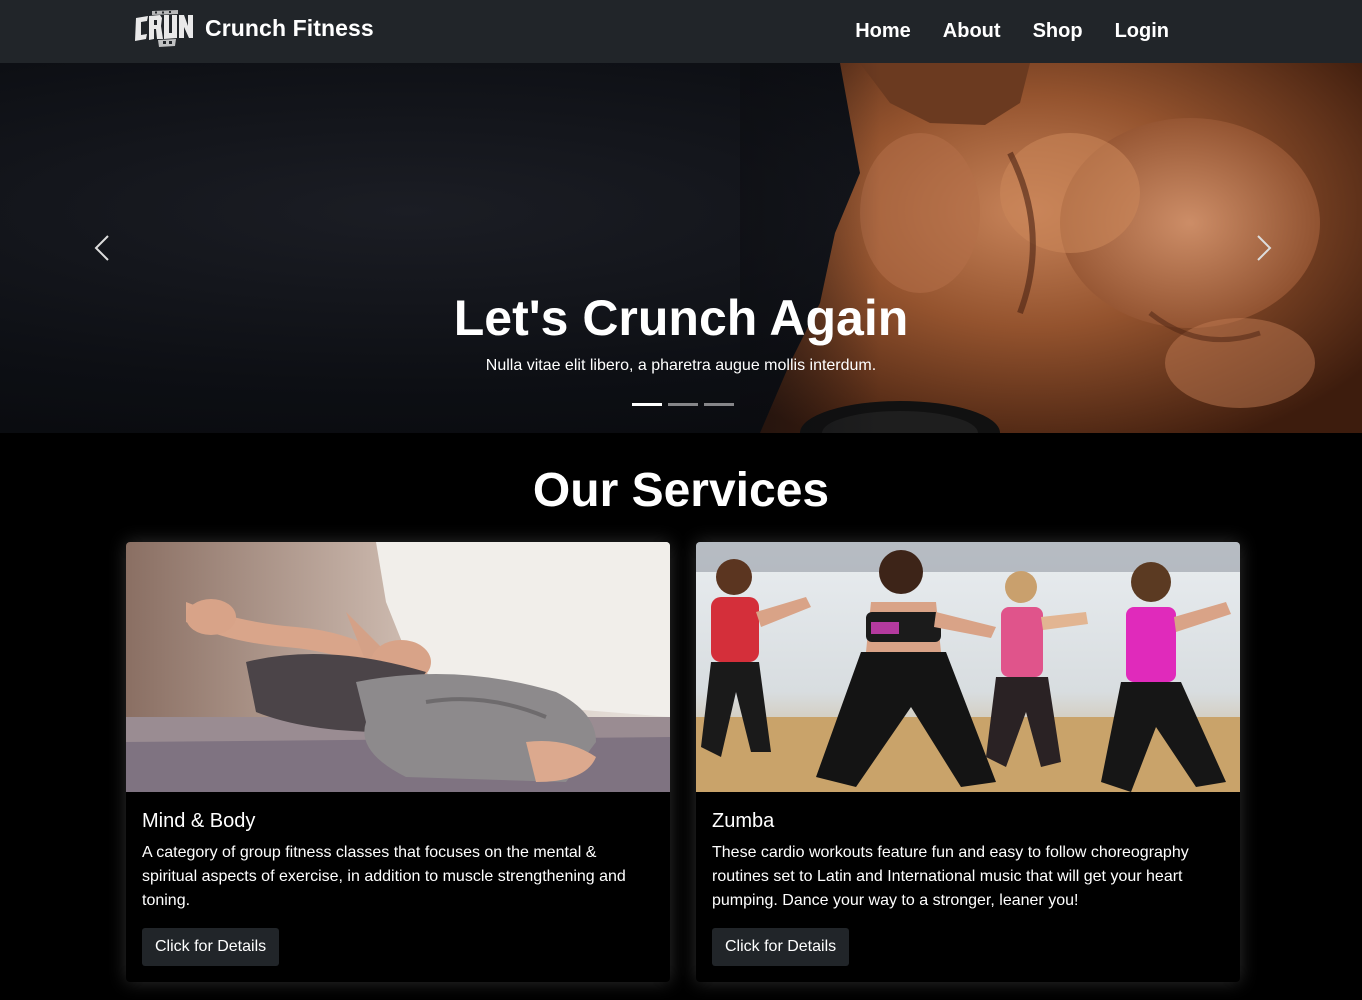 This screenshot has width=1362, height=1000. I want to click on carousel-prev-button, so click(102, 248).